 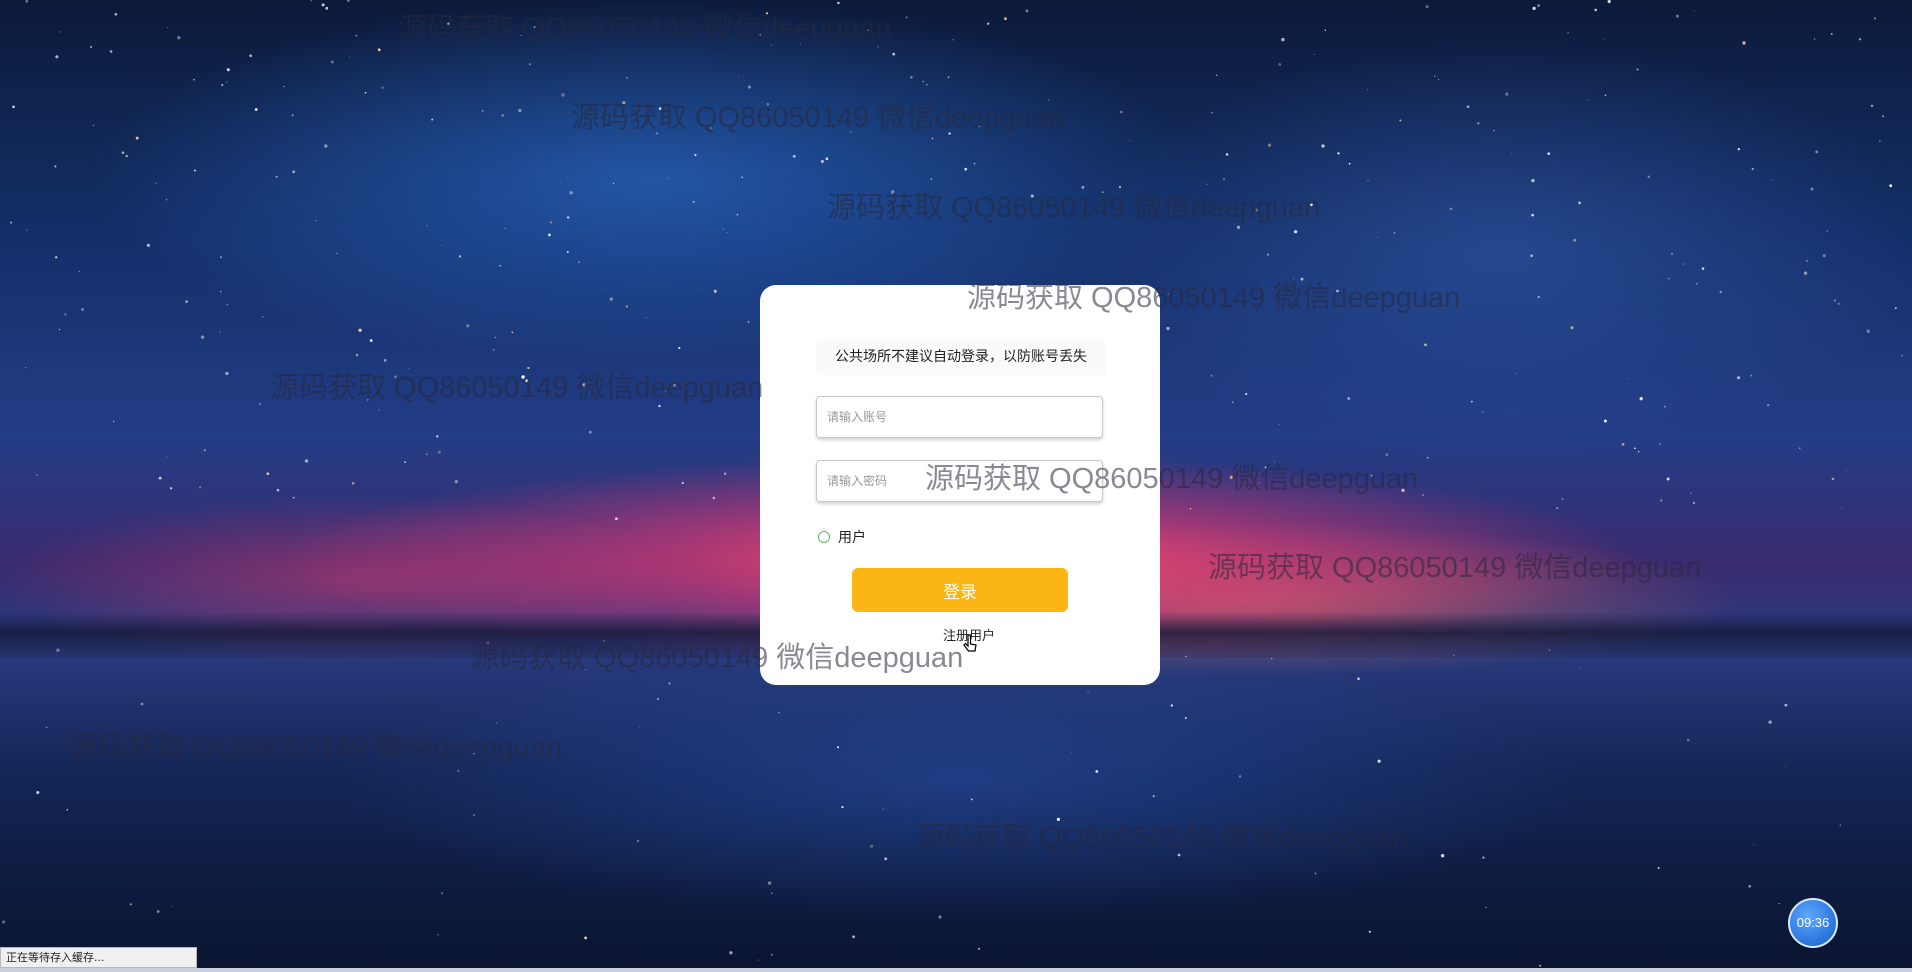 I want to click on account-input, so click(x=959, y=417).